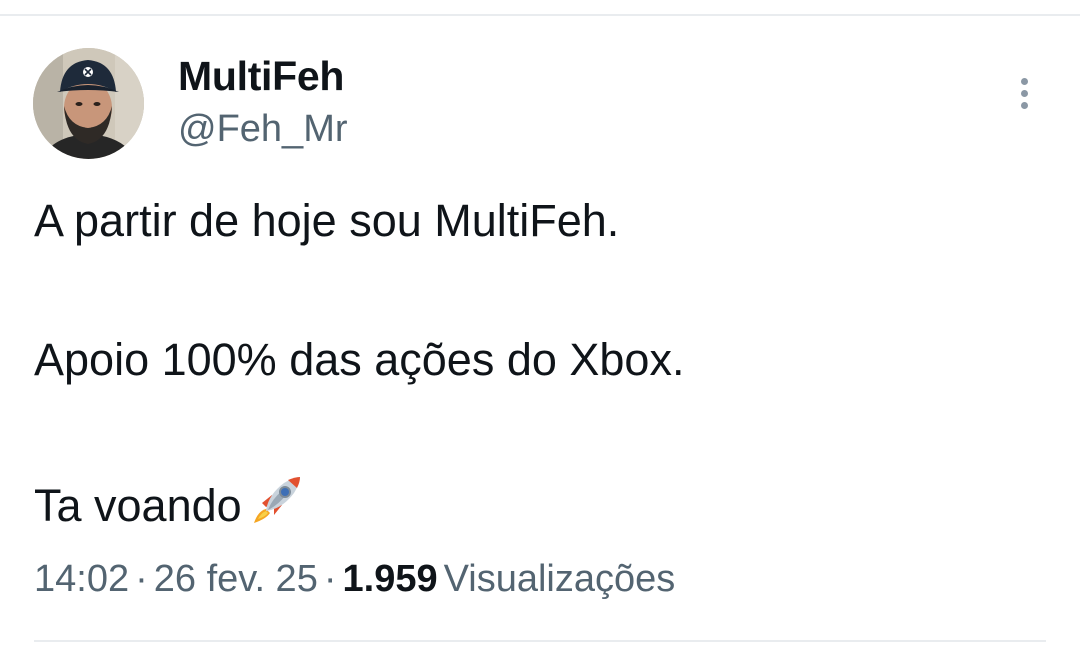  I want to click on avatar, so click(88, 103).